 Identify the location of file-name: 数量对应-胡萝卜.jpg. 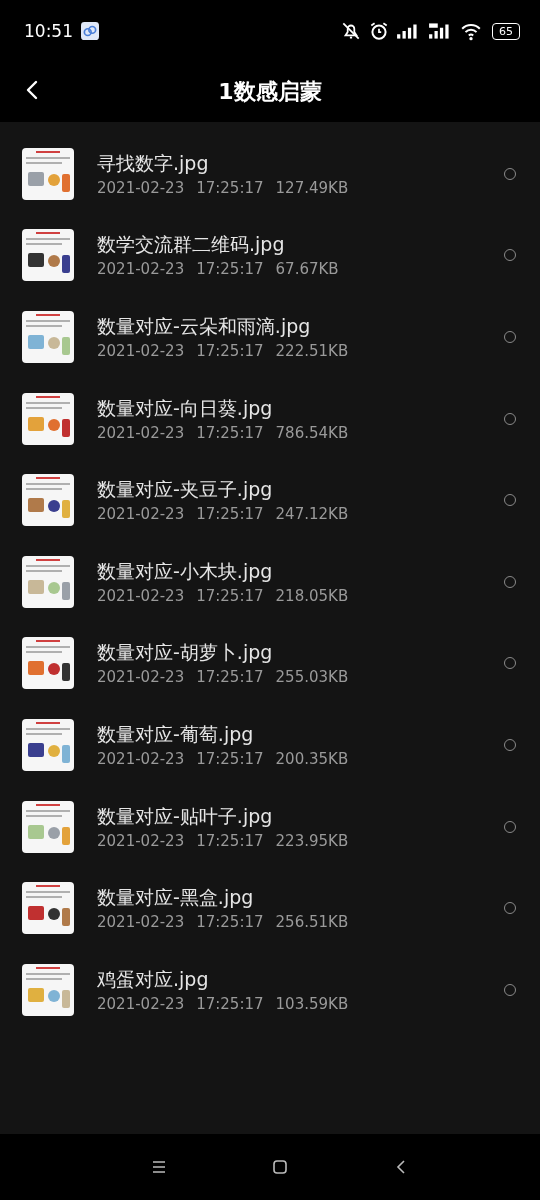
(185, 653).